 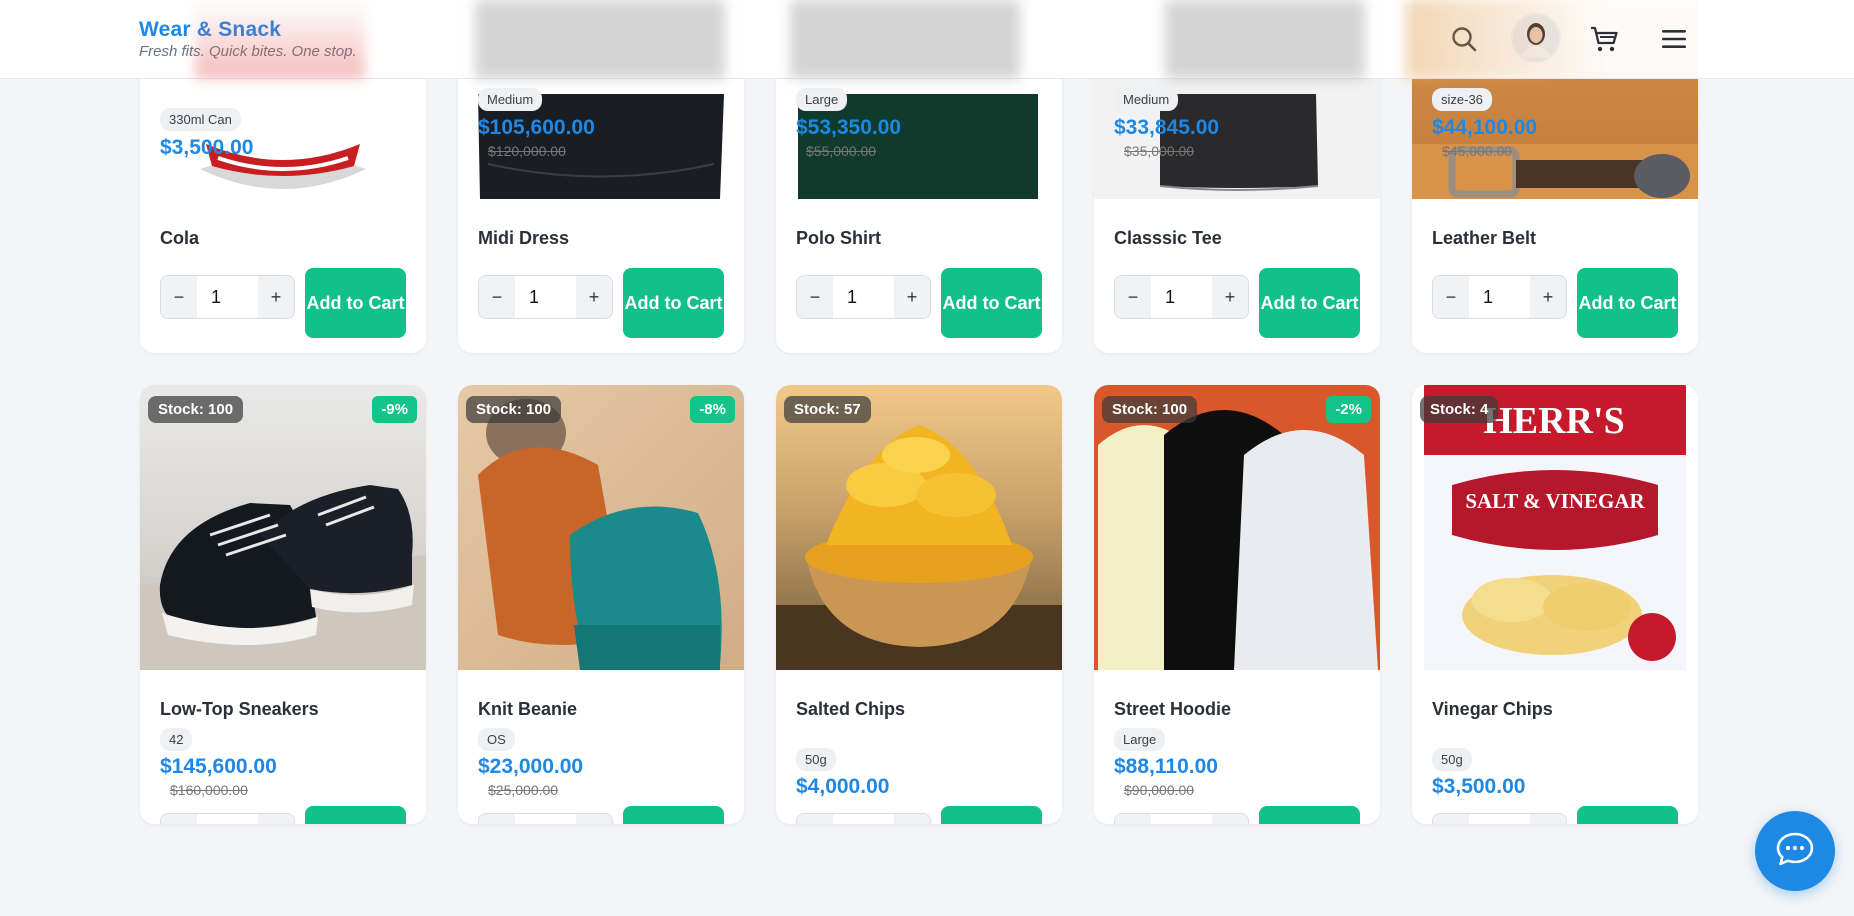 What do you see at coordinates (1172, 709) in the screenshot?
I see `product-name: Street Hoodie` at bounding box center [1172, 709].